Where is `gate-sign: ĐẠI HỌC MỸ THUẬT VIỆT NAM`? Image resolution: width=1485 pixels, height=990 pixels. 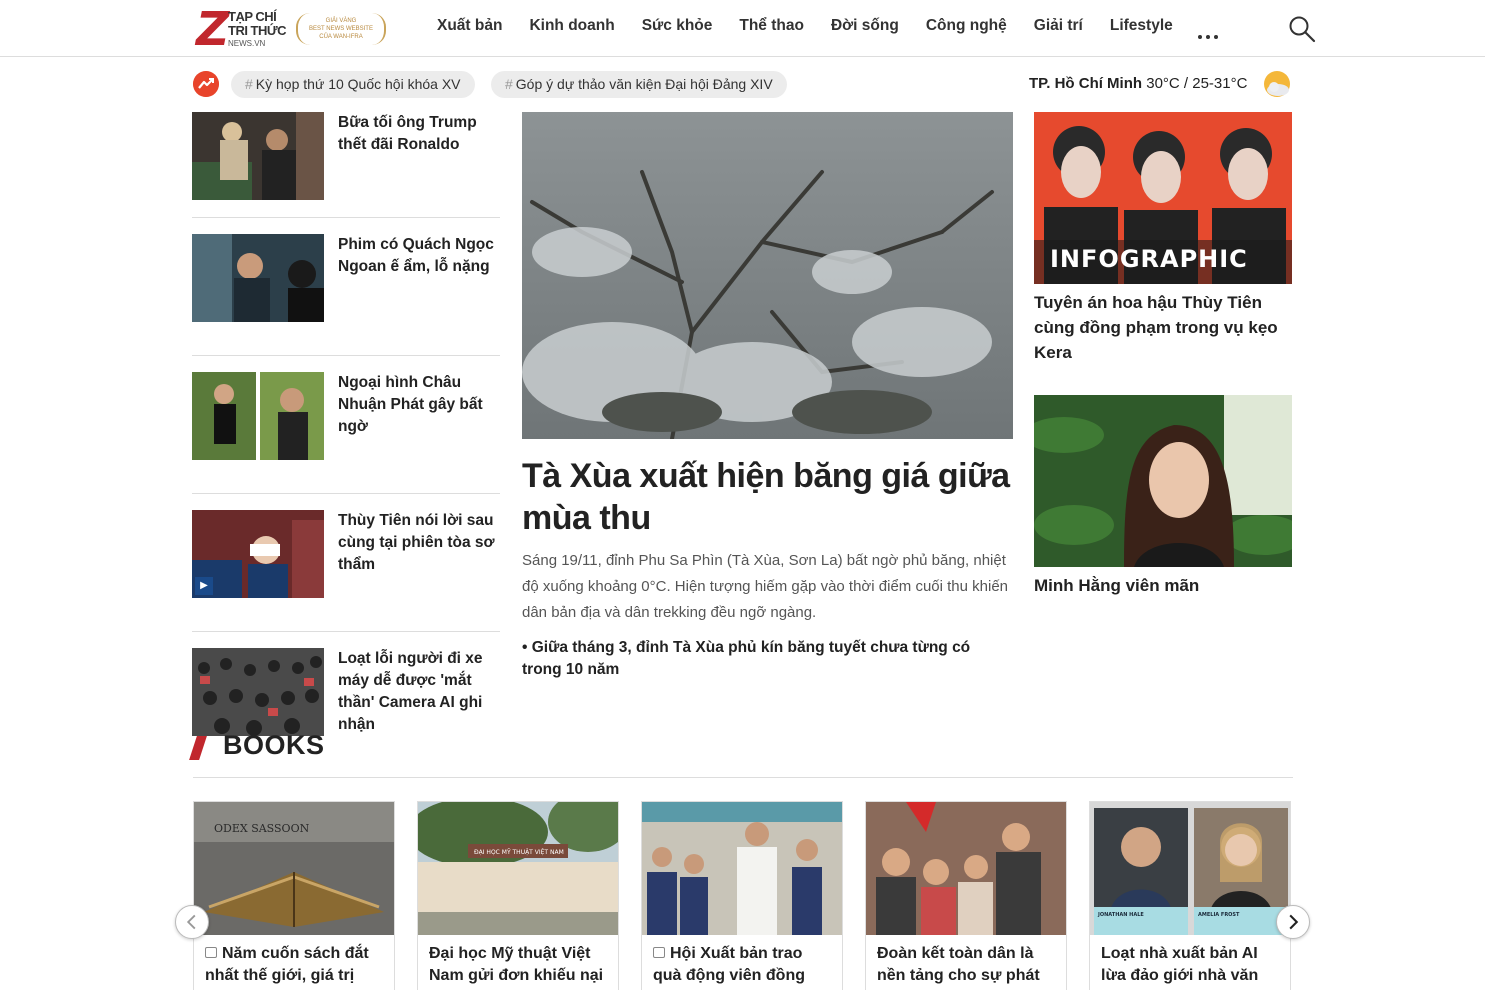
gate-sign: ĐẠI HỌC MỸ THUẬT VIỆT NAM is located at coordinates (519, 852).